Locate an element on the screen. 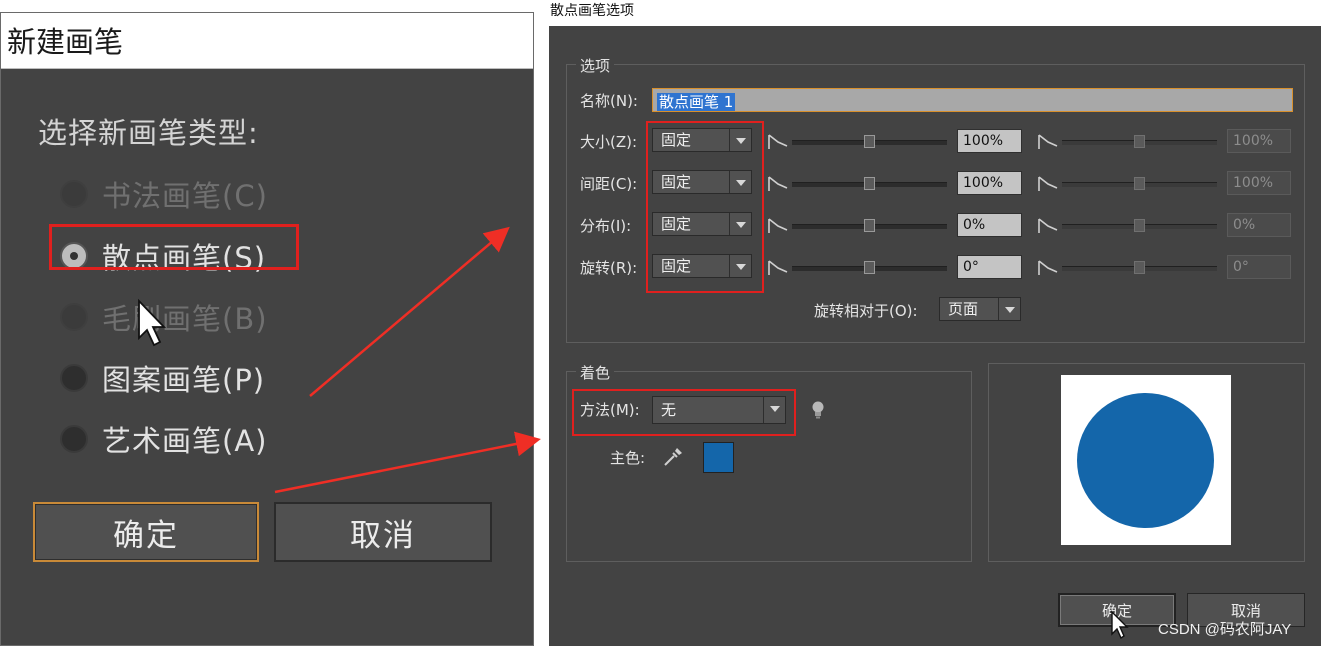 The height and width of the screenshot is (646, 1321). preview-canvas is located at coordinates (1146, 460).